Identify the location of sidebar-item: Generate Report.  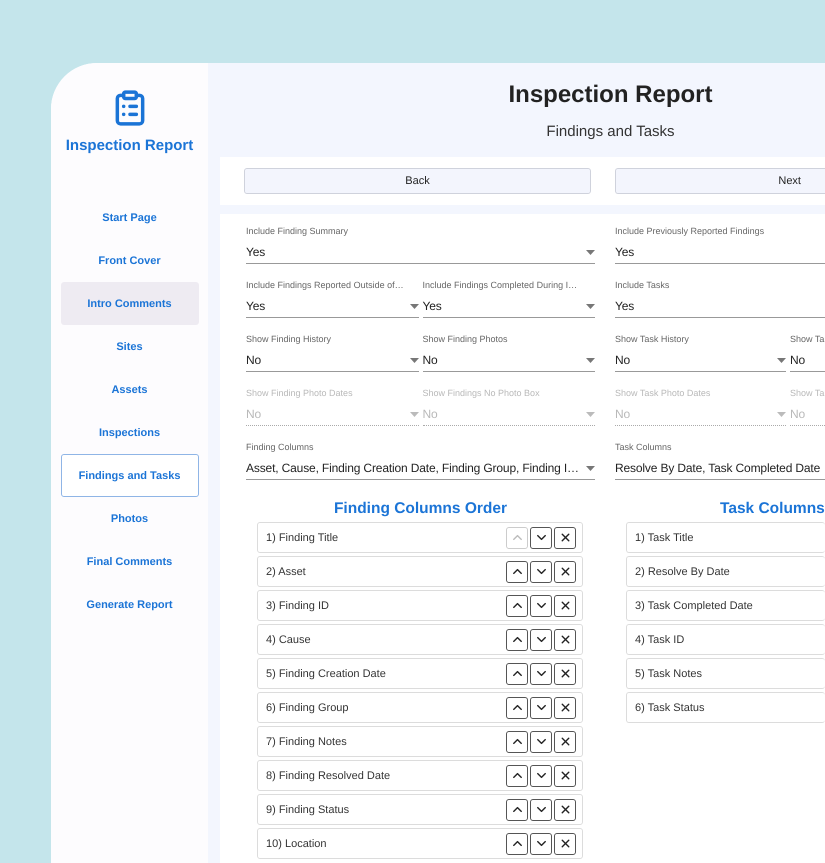
(129, 604).